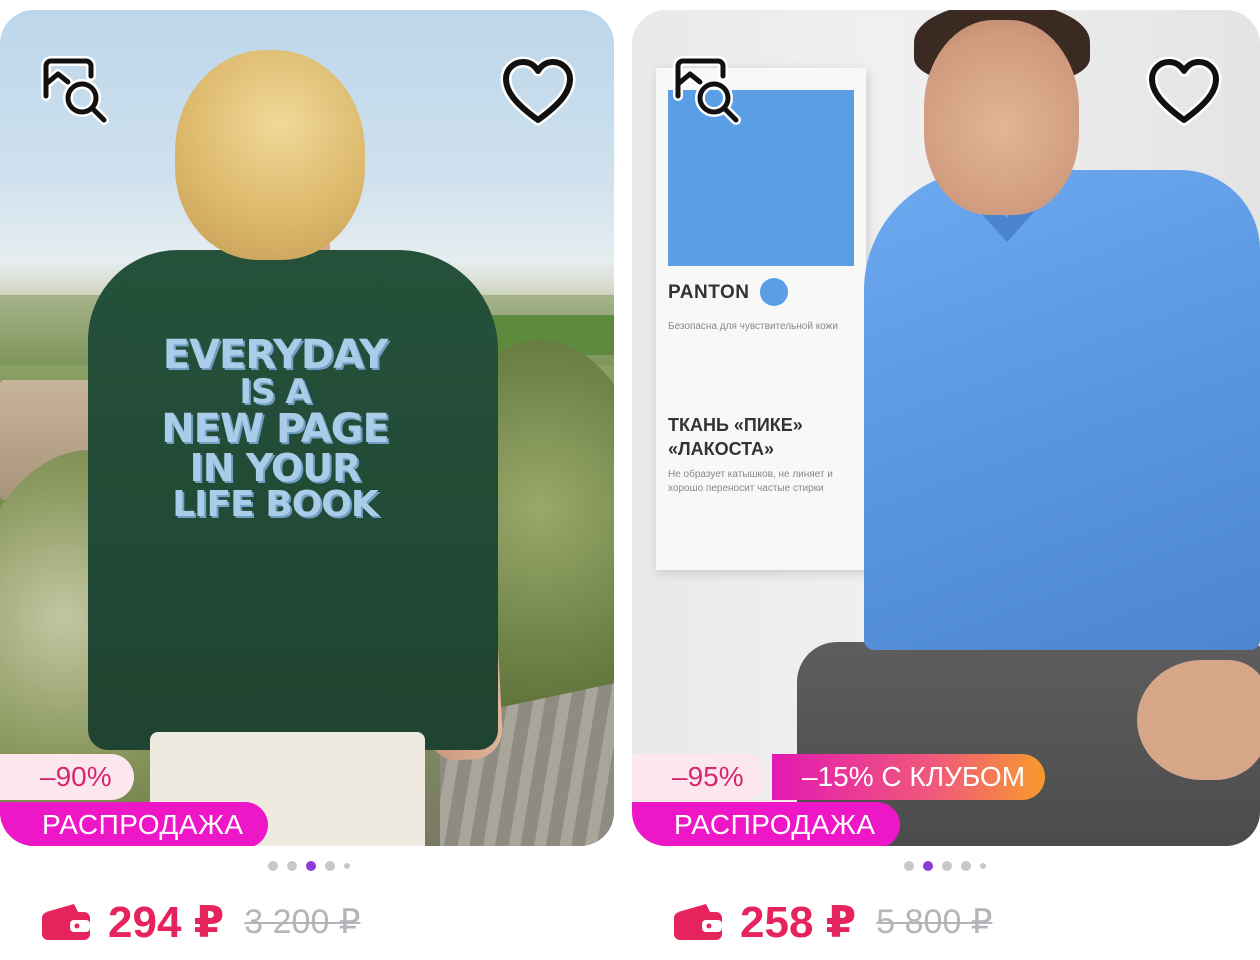  Describe the element at coordinates (753, 326) in the screenshot. I see `swatch-note: Безопасна для чувствительной кожи` at that location.